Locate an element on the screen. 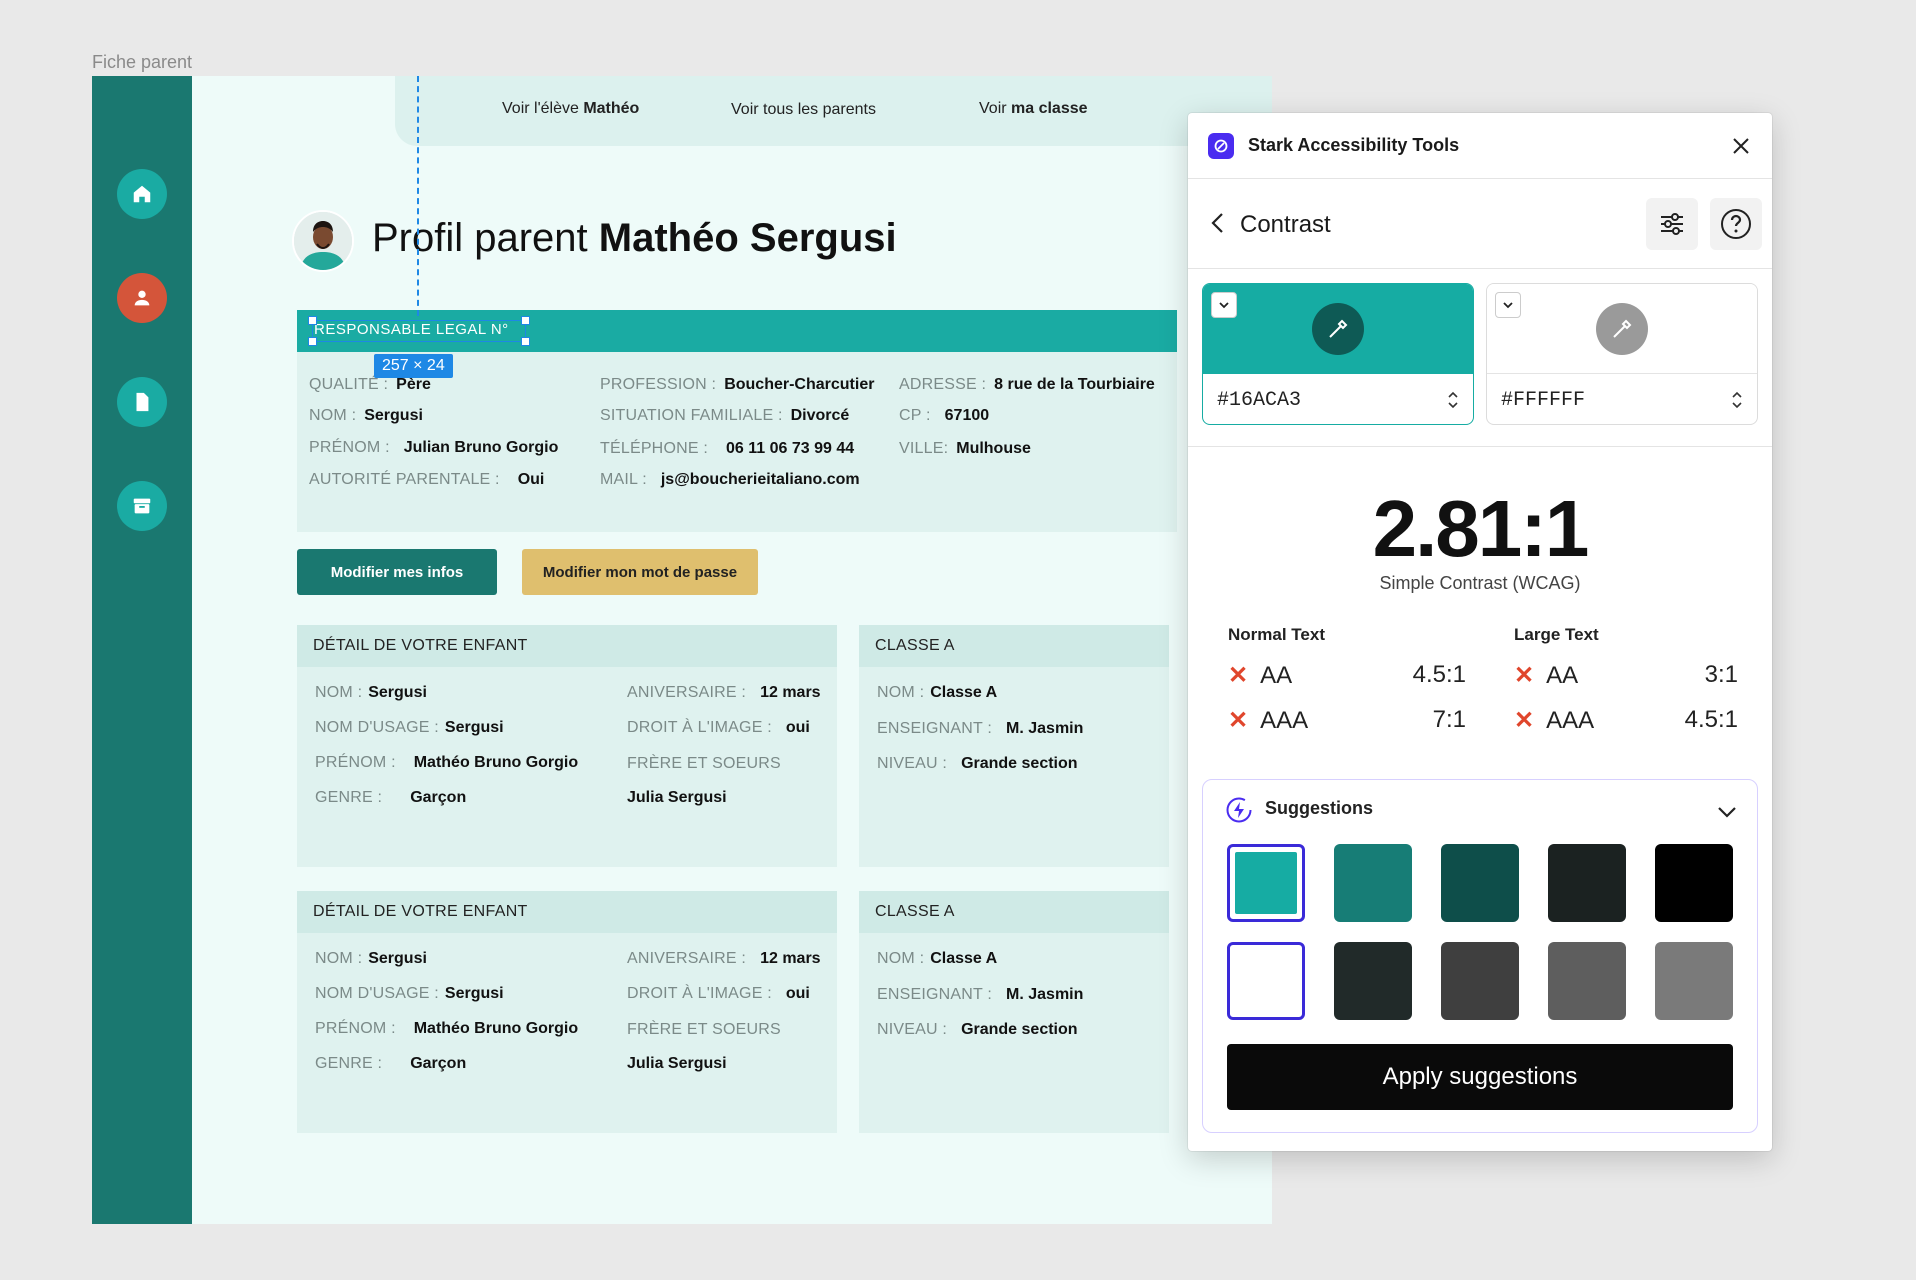  child-nom-label: NOM : is located at coordinates (339, 958).